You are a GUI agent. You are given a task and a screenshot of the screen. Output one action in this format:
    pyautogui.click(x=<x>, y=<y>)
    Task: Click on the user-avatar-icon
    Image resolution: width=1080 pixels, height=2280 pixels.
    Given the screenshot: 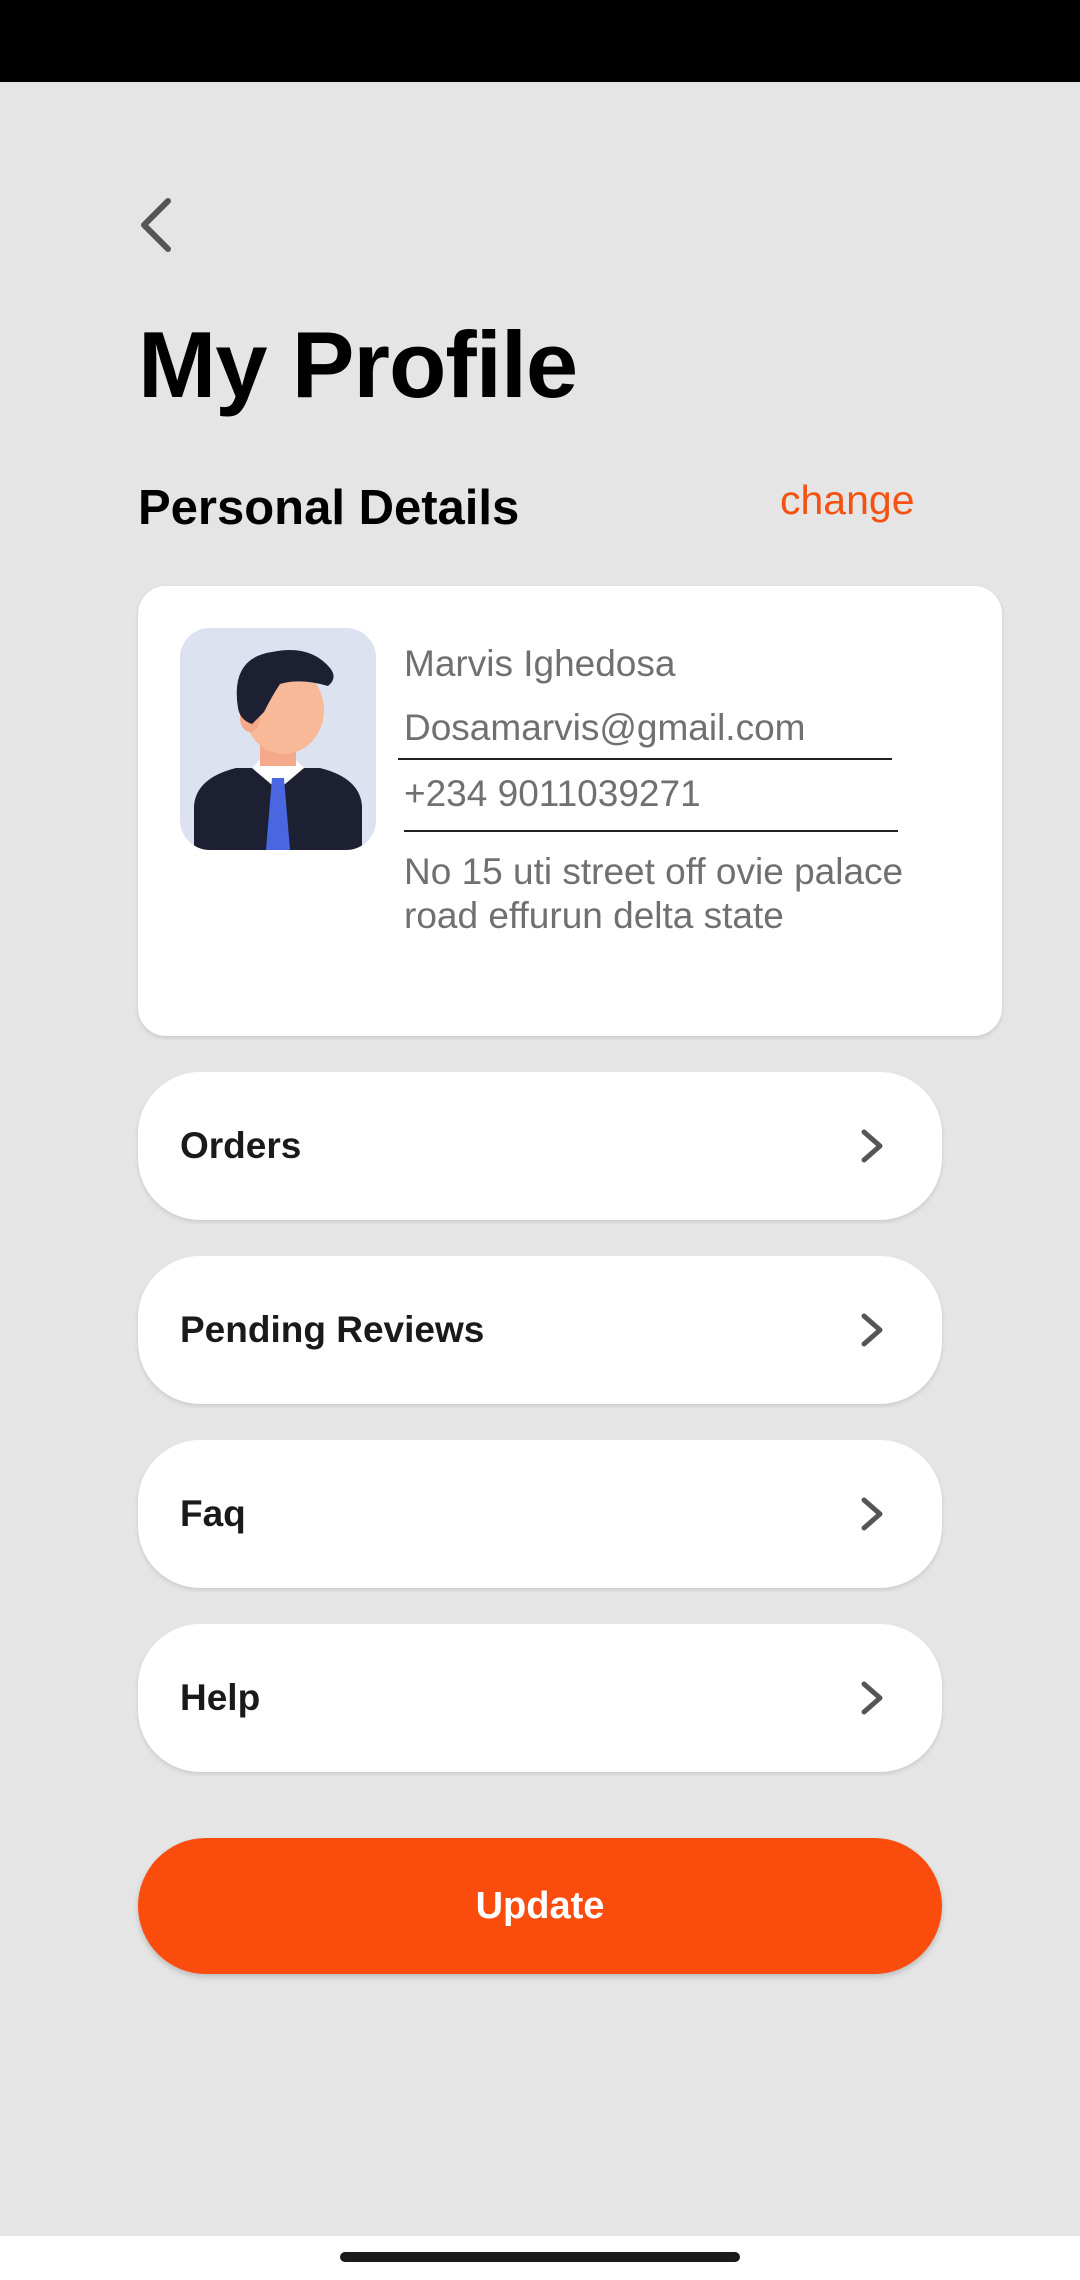 What is the action you would take?
    pyautogui.click(x=278, y=739)
    